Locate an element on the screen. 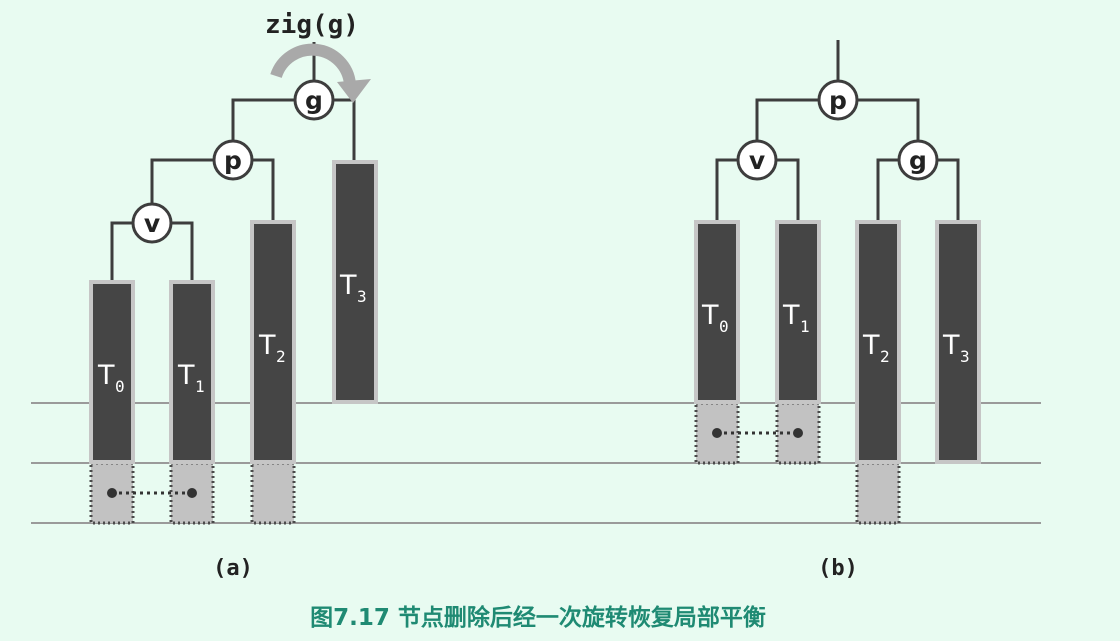 The height and width of the screenshot is (641, 1120). figure-caption: 图7.17 节点删除后经一次旋转恢复局部平衡 is located at coordinates (538, 617).